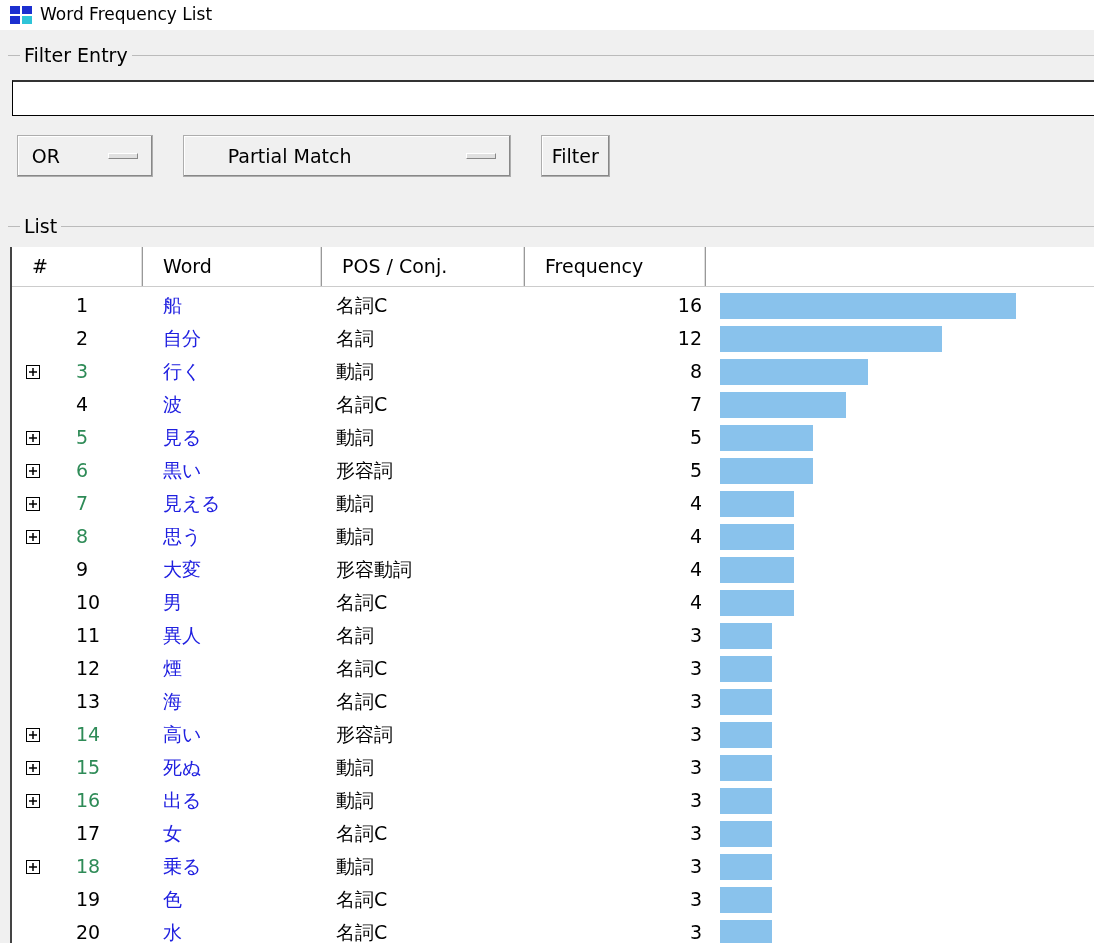 The height and width of the screenshot is (943, 1094). What do you see at coordinates (82, 438) in the screenshot?
I see `row-number: 5` at bounding box center [82, 438].